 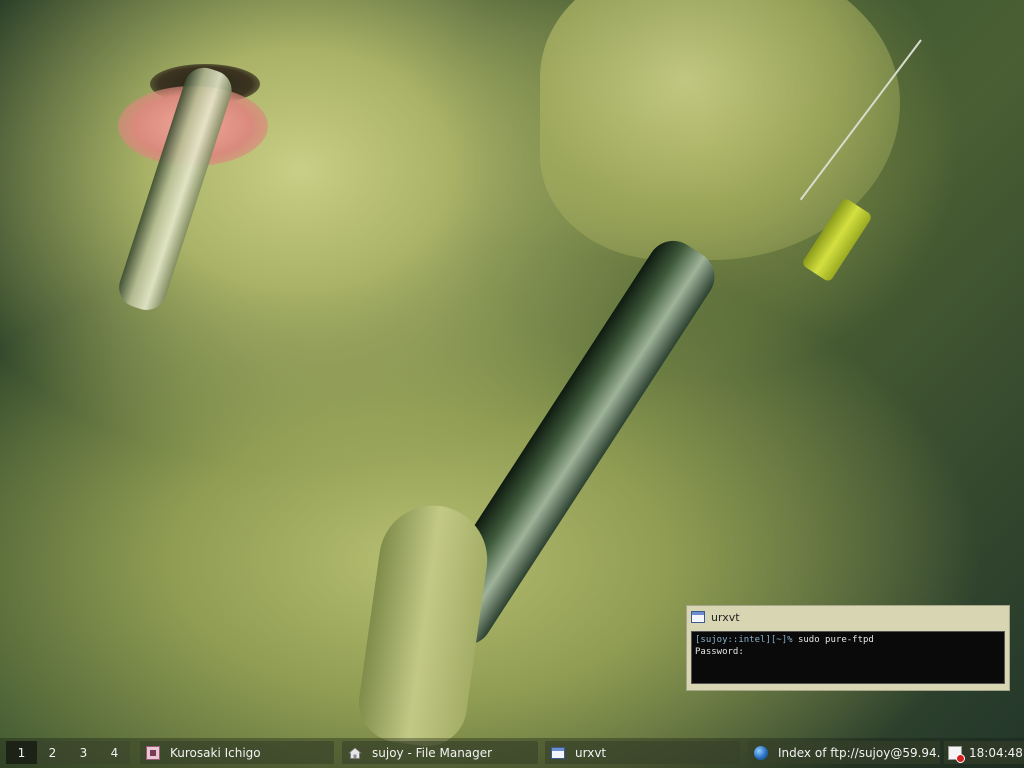 What do you see at coordinates (21, 752) in the screenshot?
I see `workspace-1: 1` at bounding box center [21, 752].